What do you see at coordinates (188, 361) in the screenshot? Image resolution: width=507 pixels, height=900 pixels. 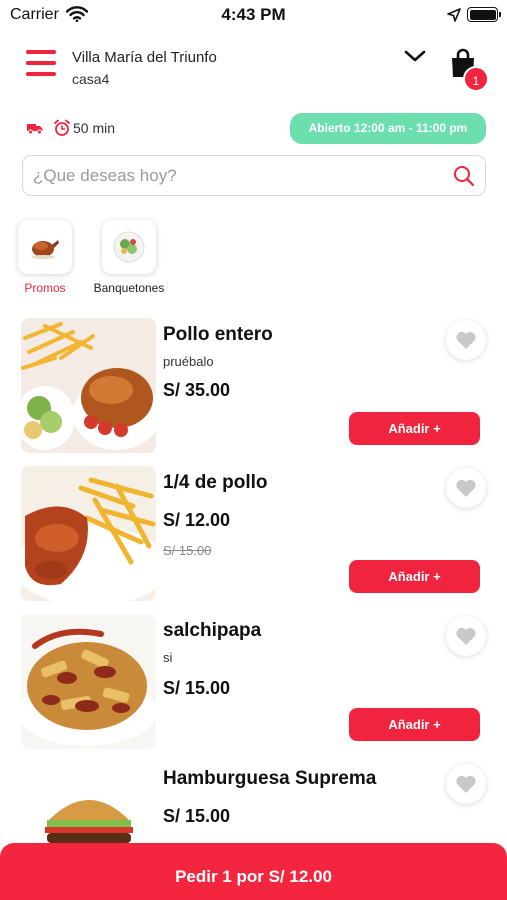 I see `product-description: pruébalo` at bounding box center [188, 361].